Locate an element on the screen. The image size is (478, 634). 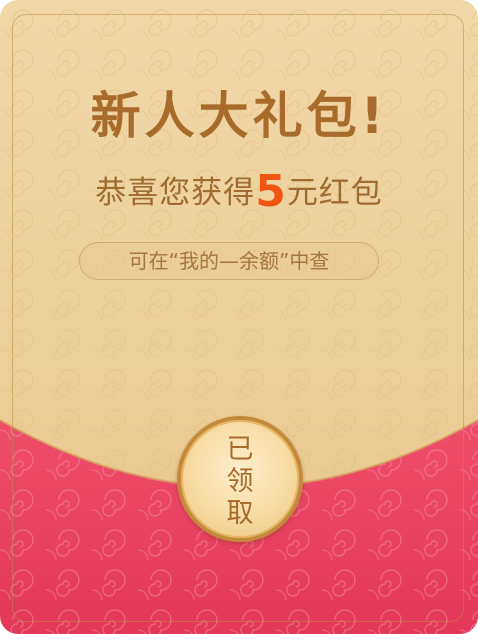
reward-subtitle: 恭喜您获得5元红包 is located at coordinates (239, 191).